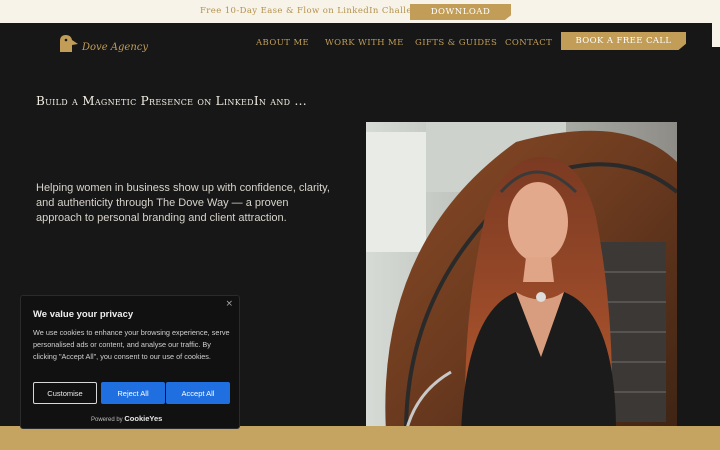 The image size is (720, 450). Describe the element at coordinates (229, 304) in the screenshot. I see `close-icon: ×` at that location.